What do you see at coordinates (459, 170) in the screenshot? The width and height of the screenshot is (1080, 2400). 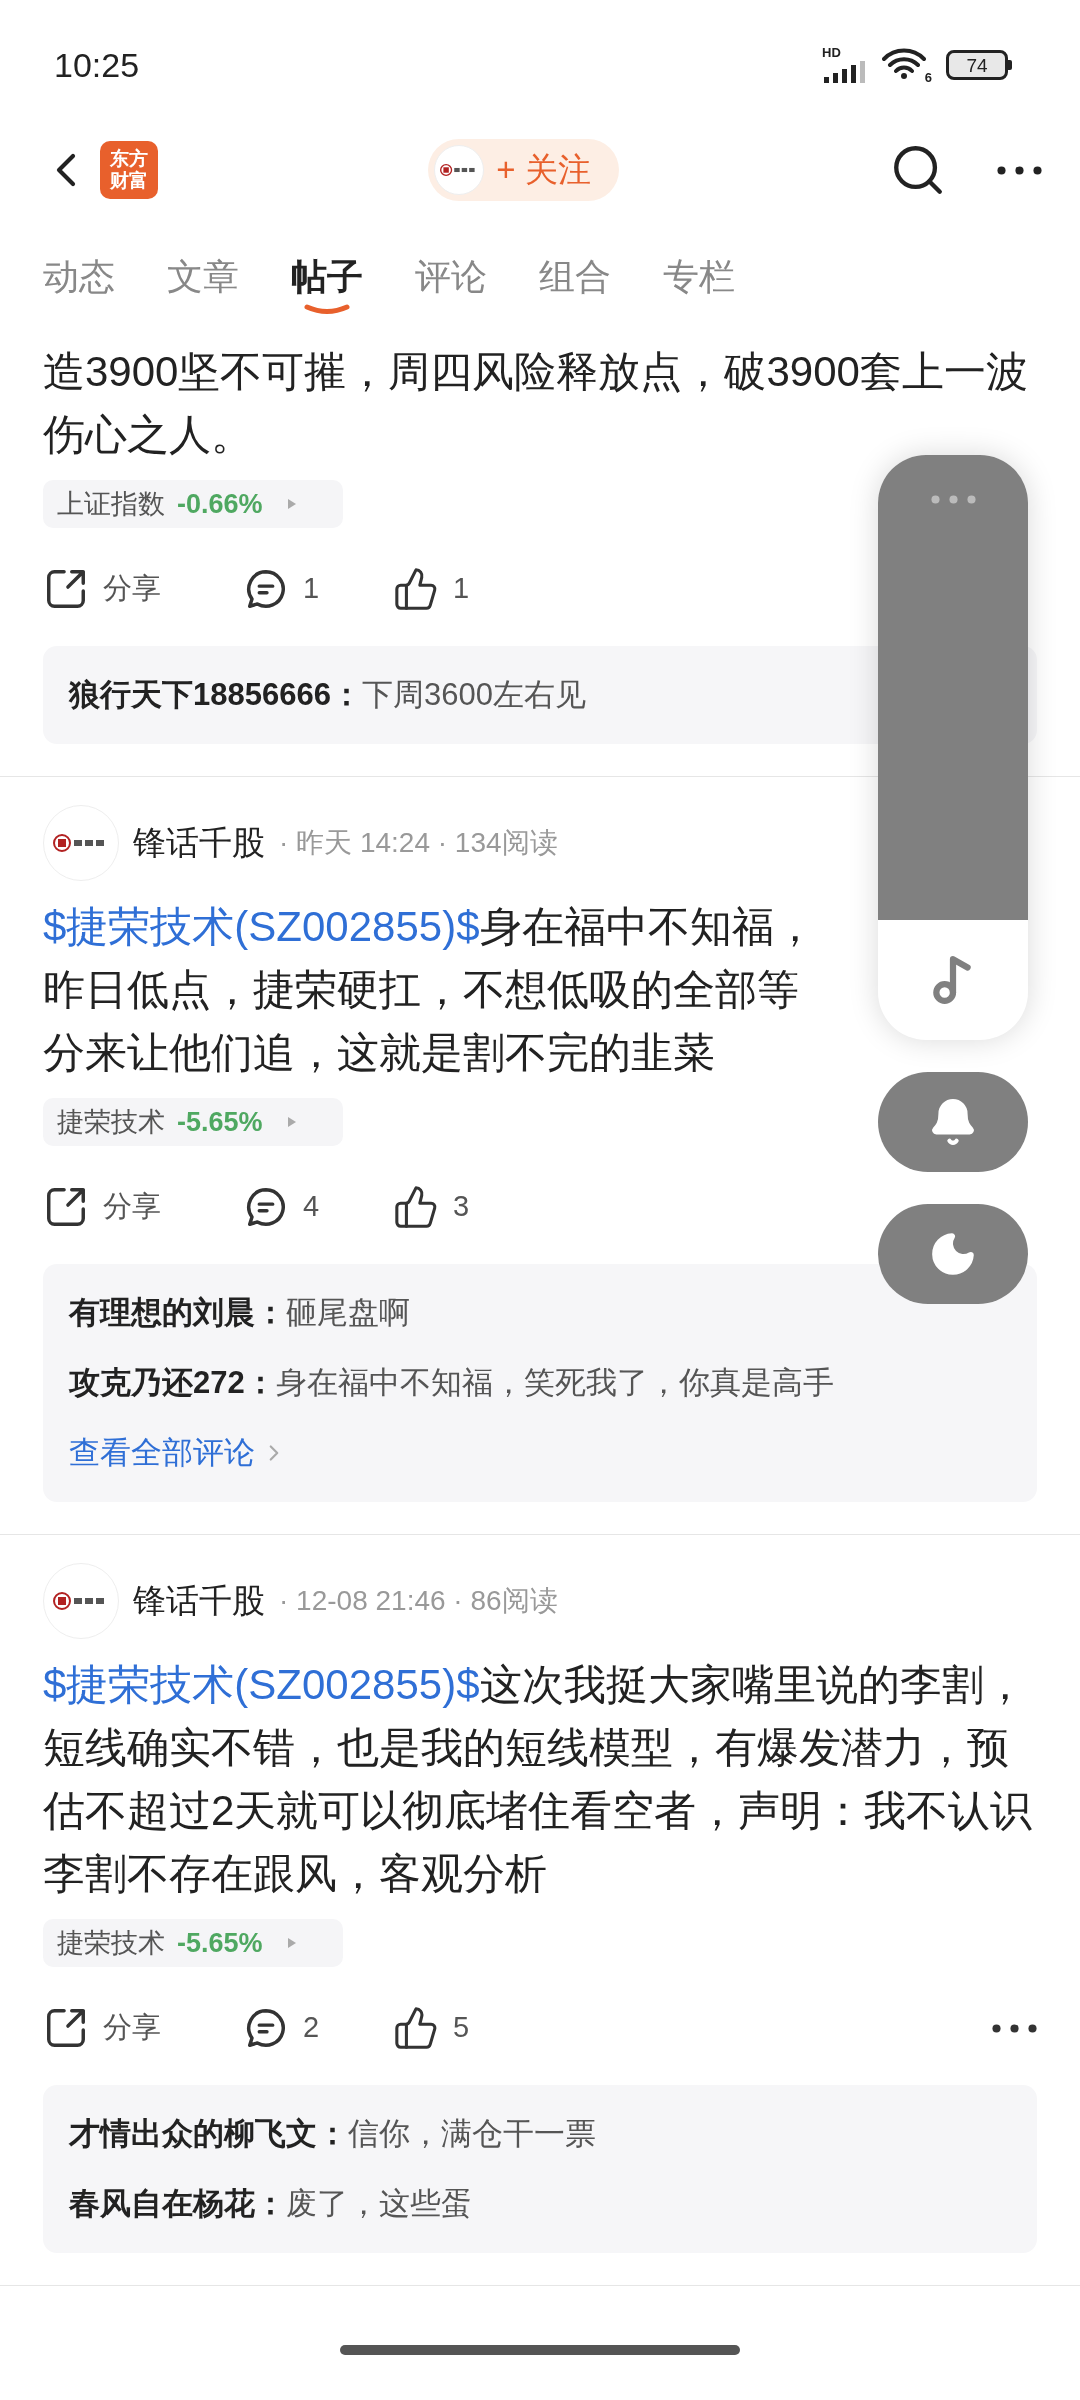 I see `avatar-icon` at bounding box center [459, 170].